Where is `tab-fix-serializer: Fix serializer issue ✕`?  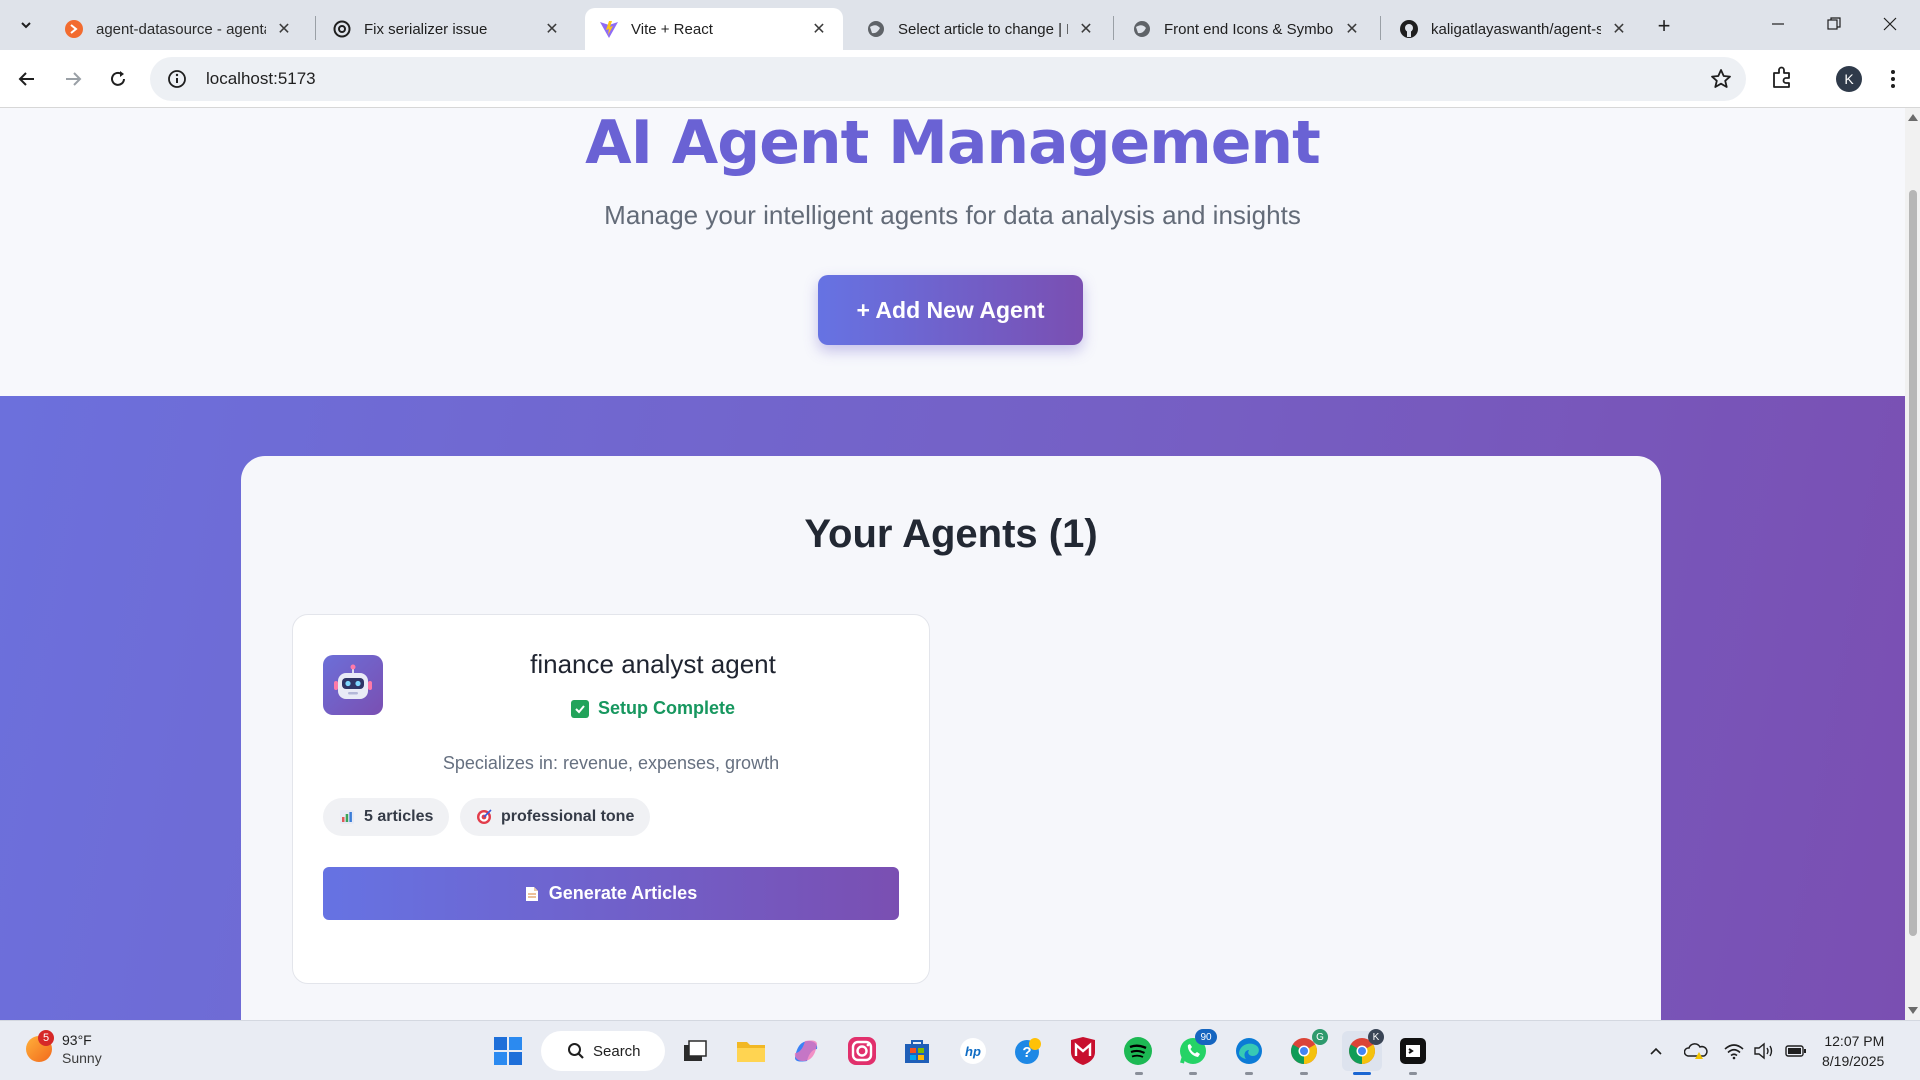 tab-fix-serializer: Fix serializer issue ✕ is located at coordinates (447, 29).